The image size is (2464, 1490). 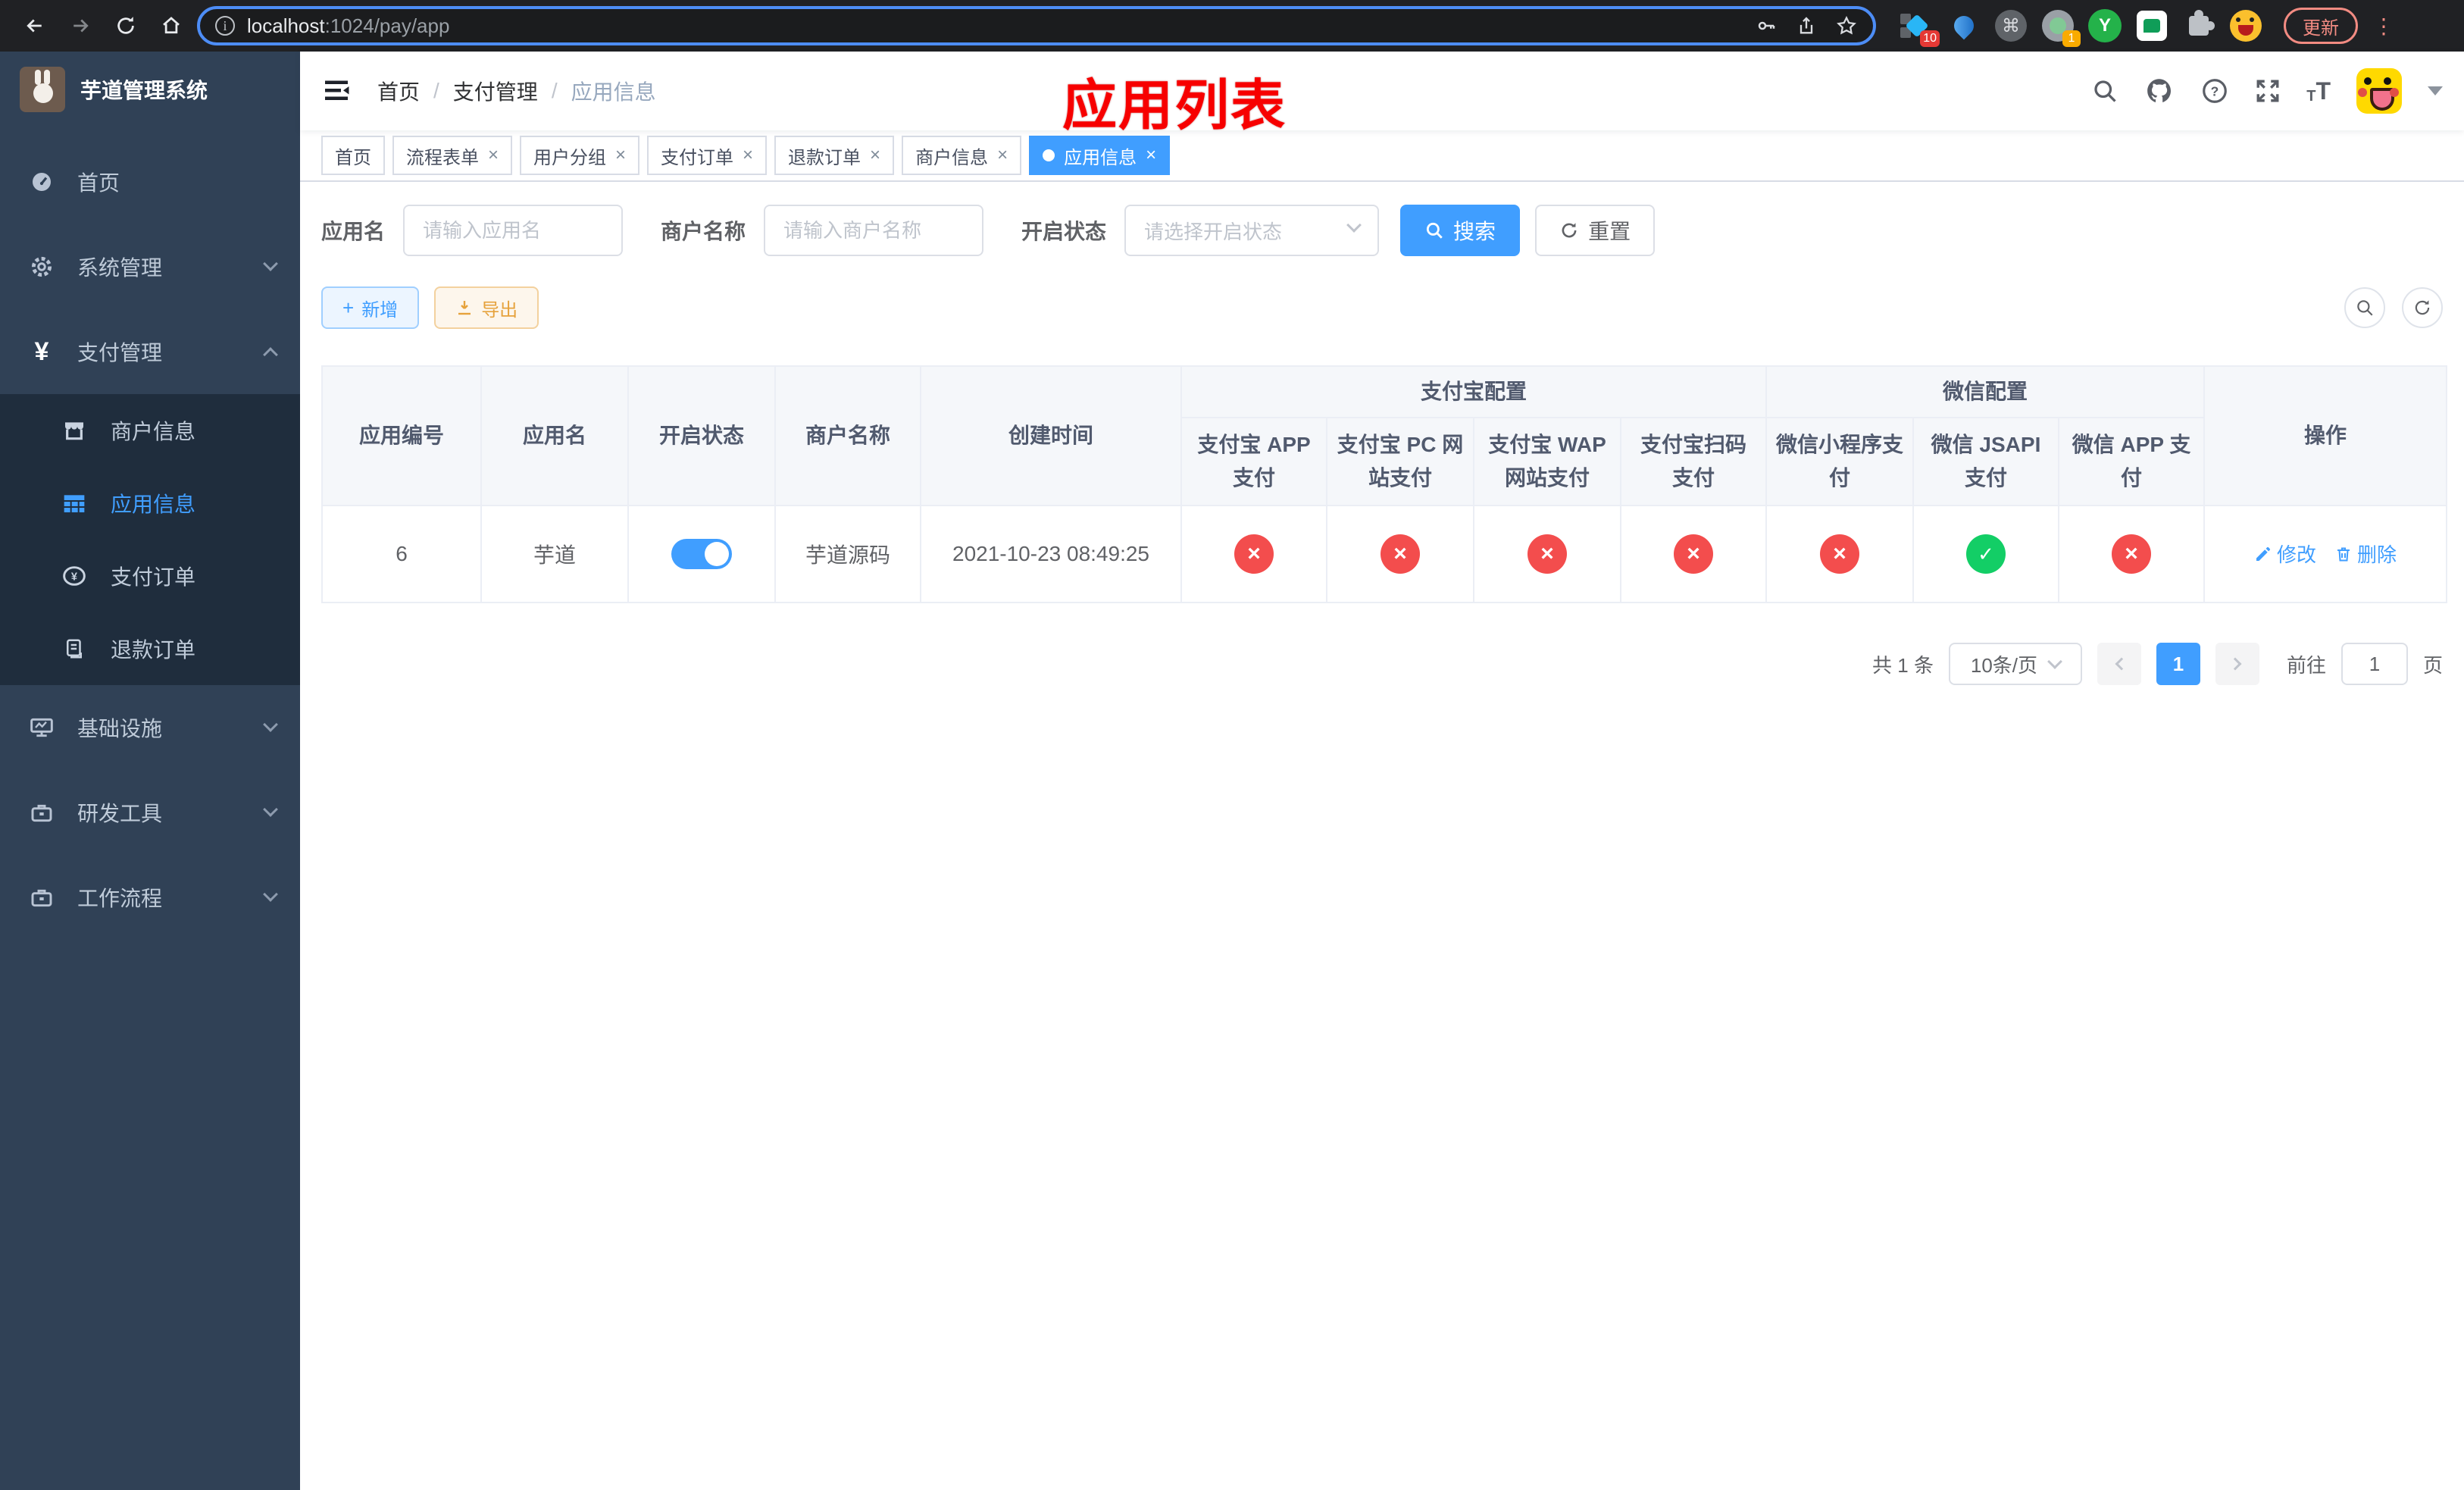 I want to click on sidebar-item-app-info: 应用信息, so click(x=150, y=503).